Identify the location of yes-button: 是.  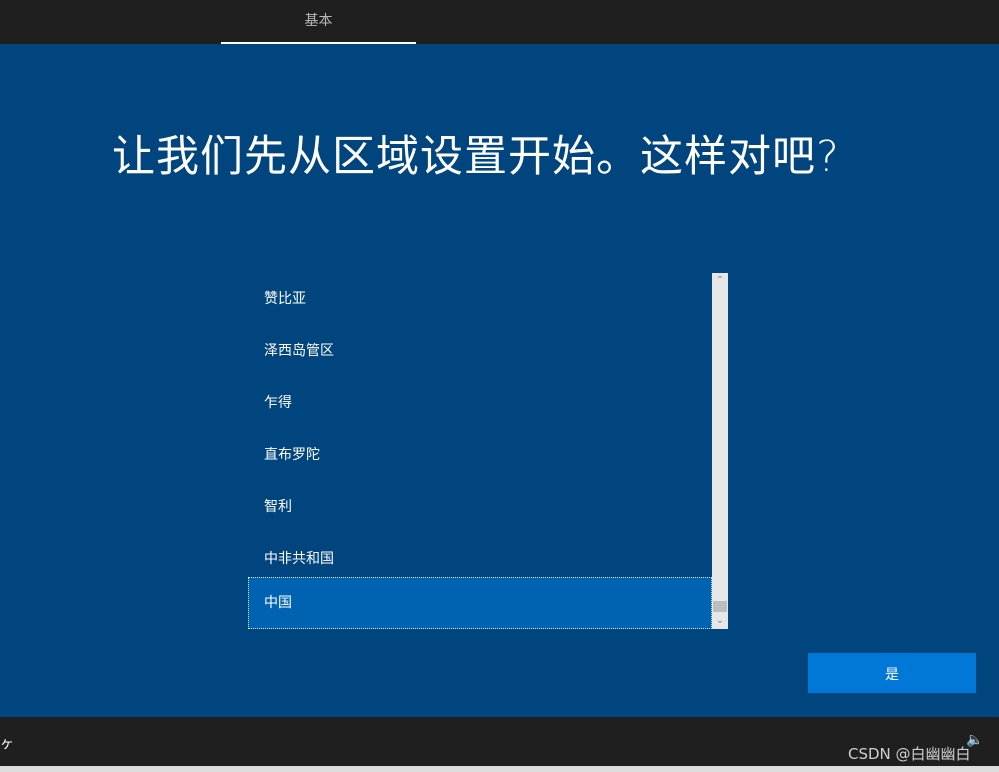
(892, 673).